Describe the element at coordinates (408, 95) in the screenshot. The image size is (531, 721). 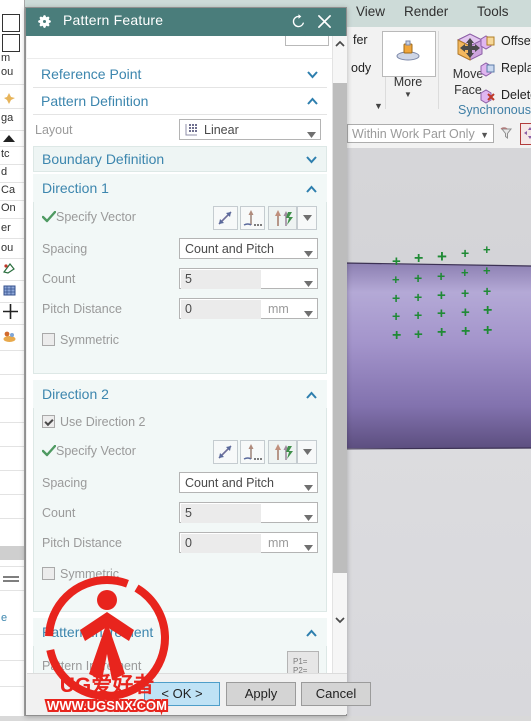
I see `more-dropdown-caret: ▼` at that location.